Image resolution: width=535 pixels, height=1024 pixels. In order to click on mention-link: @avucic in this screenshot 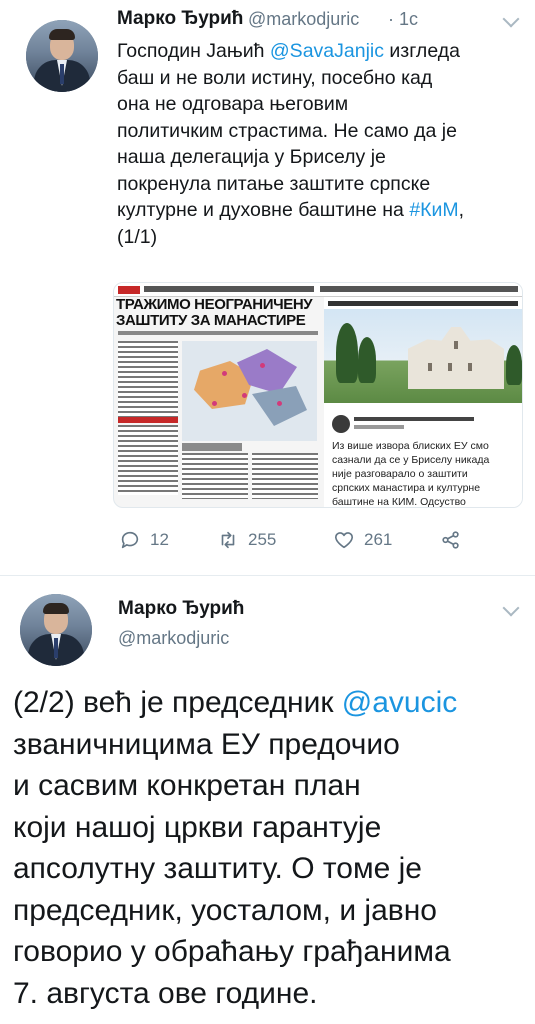, I will do `click(400, 702)`.